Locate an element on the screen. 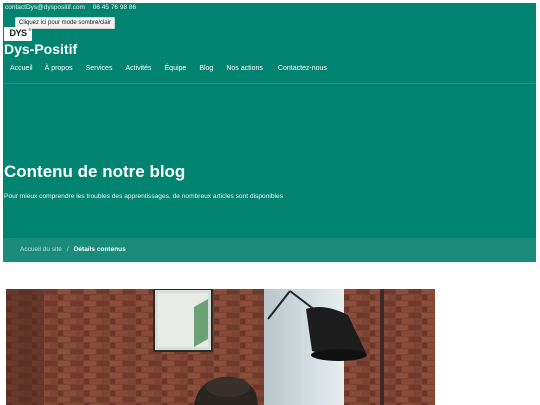 This screenshot has height=405, width=540. logo-registered-mark: ® is located at coordinates (30, 29).